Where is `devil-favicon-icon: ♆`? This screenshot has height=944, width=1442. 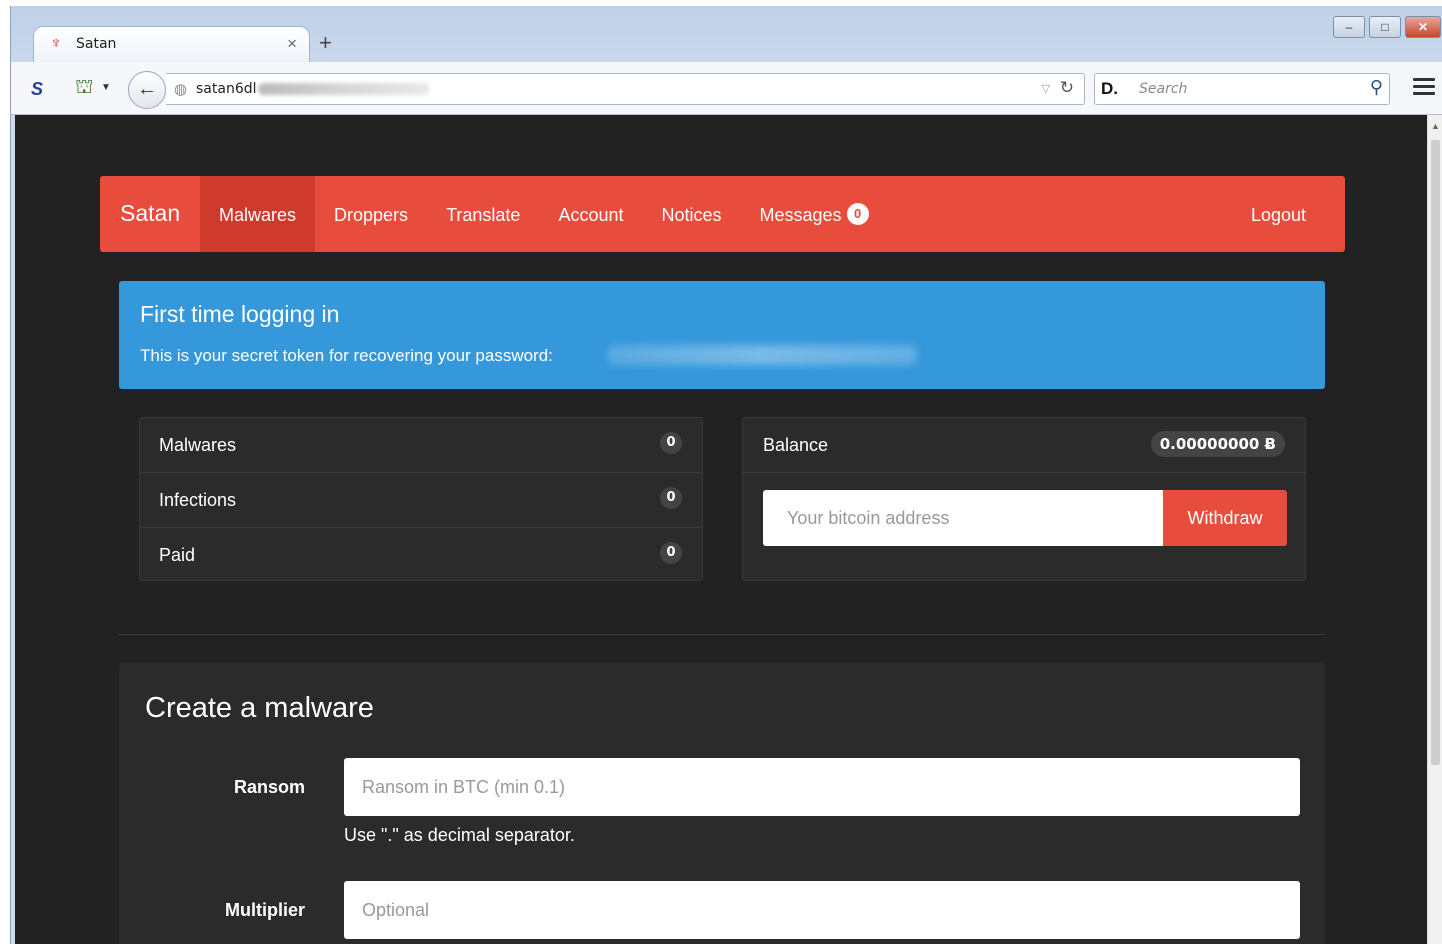 devil-favicon-icon: ♆ is located at coordinates (56, 43).